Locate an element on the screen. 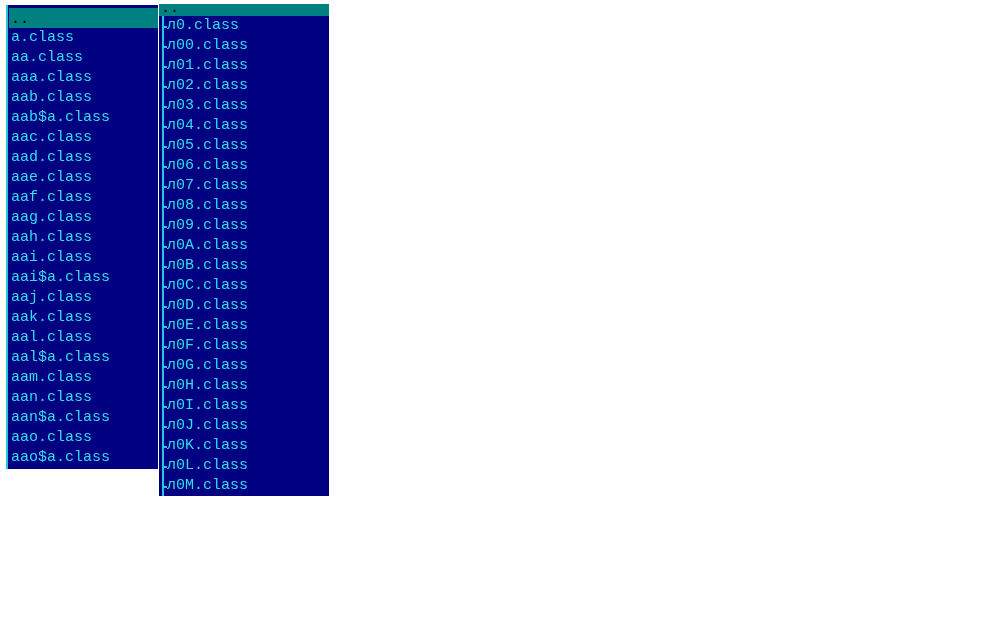 Image resolution: width=1008 pixels, height=630 pixels. file-entry: л09.class is located at coordinates (246, 226).